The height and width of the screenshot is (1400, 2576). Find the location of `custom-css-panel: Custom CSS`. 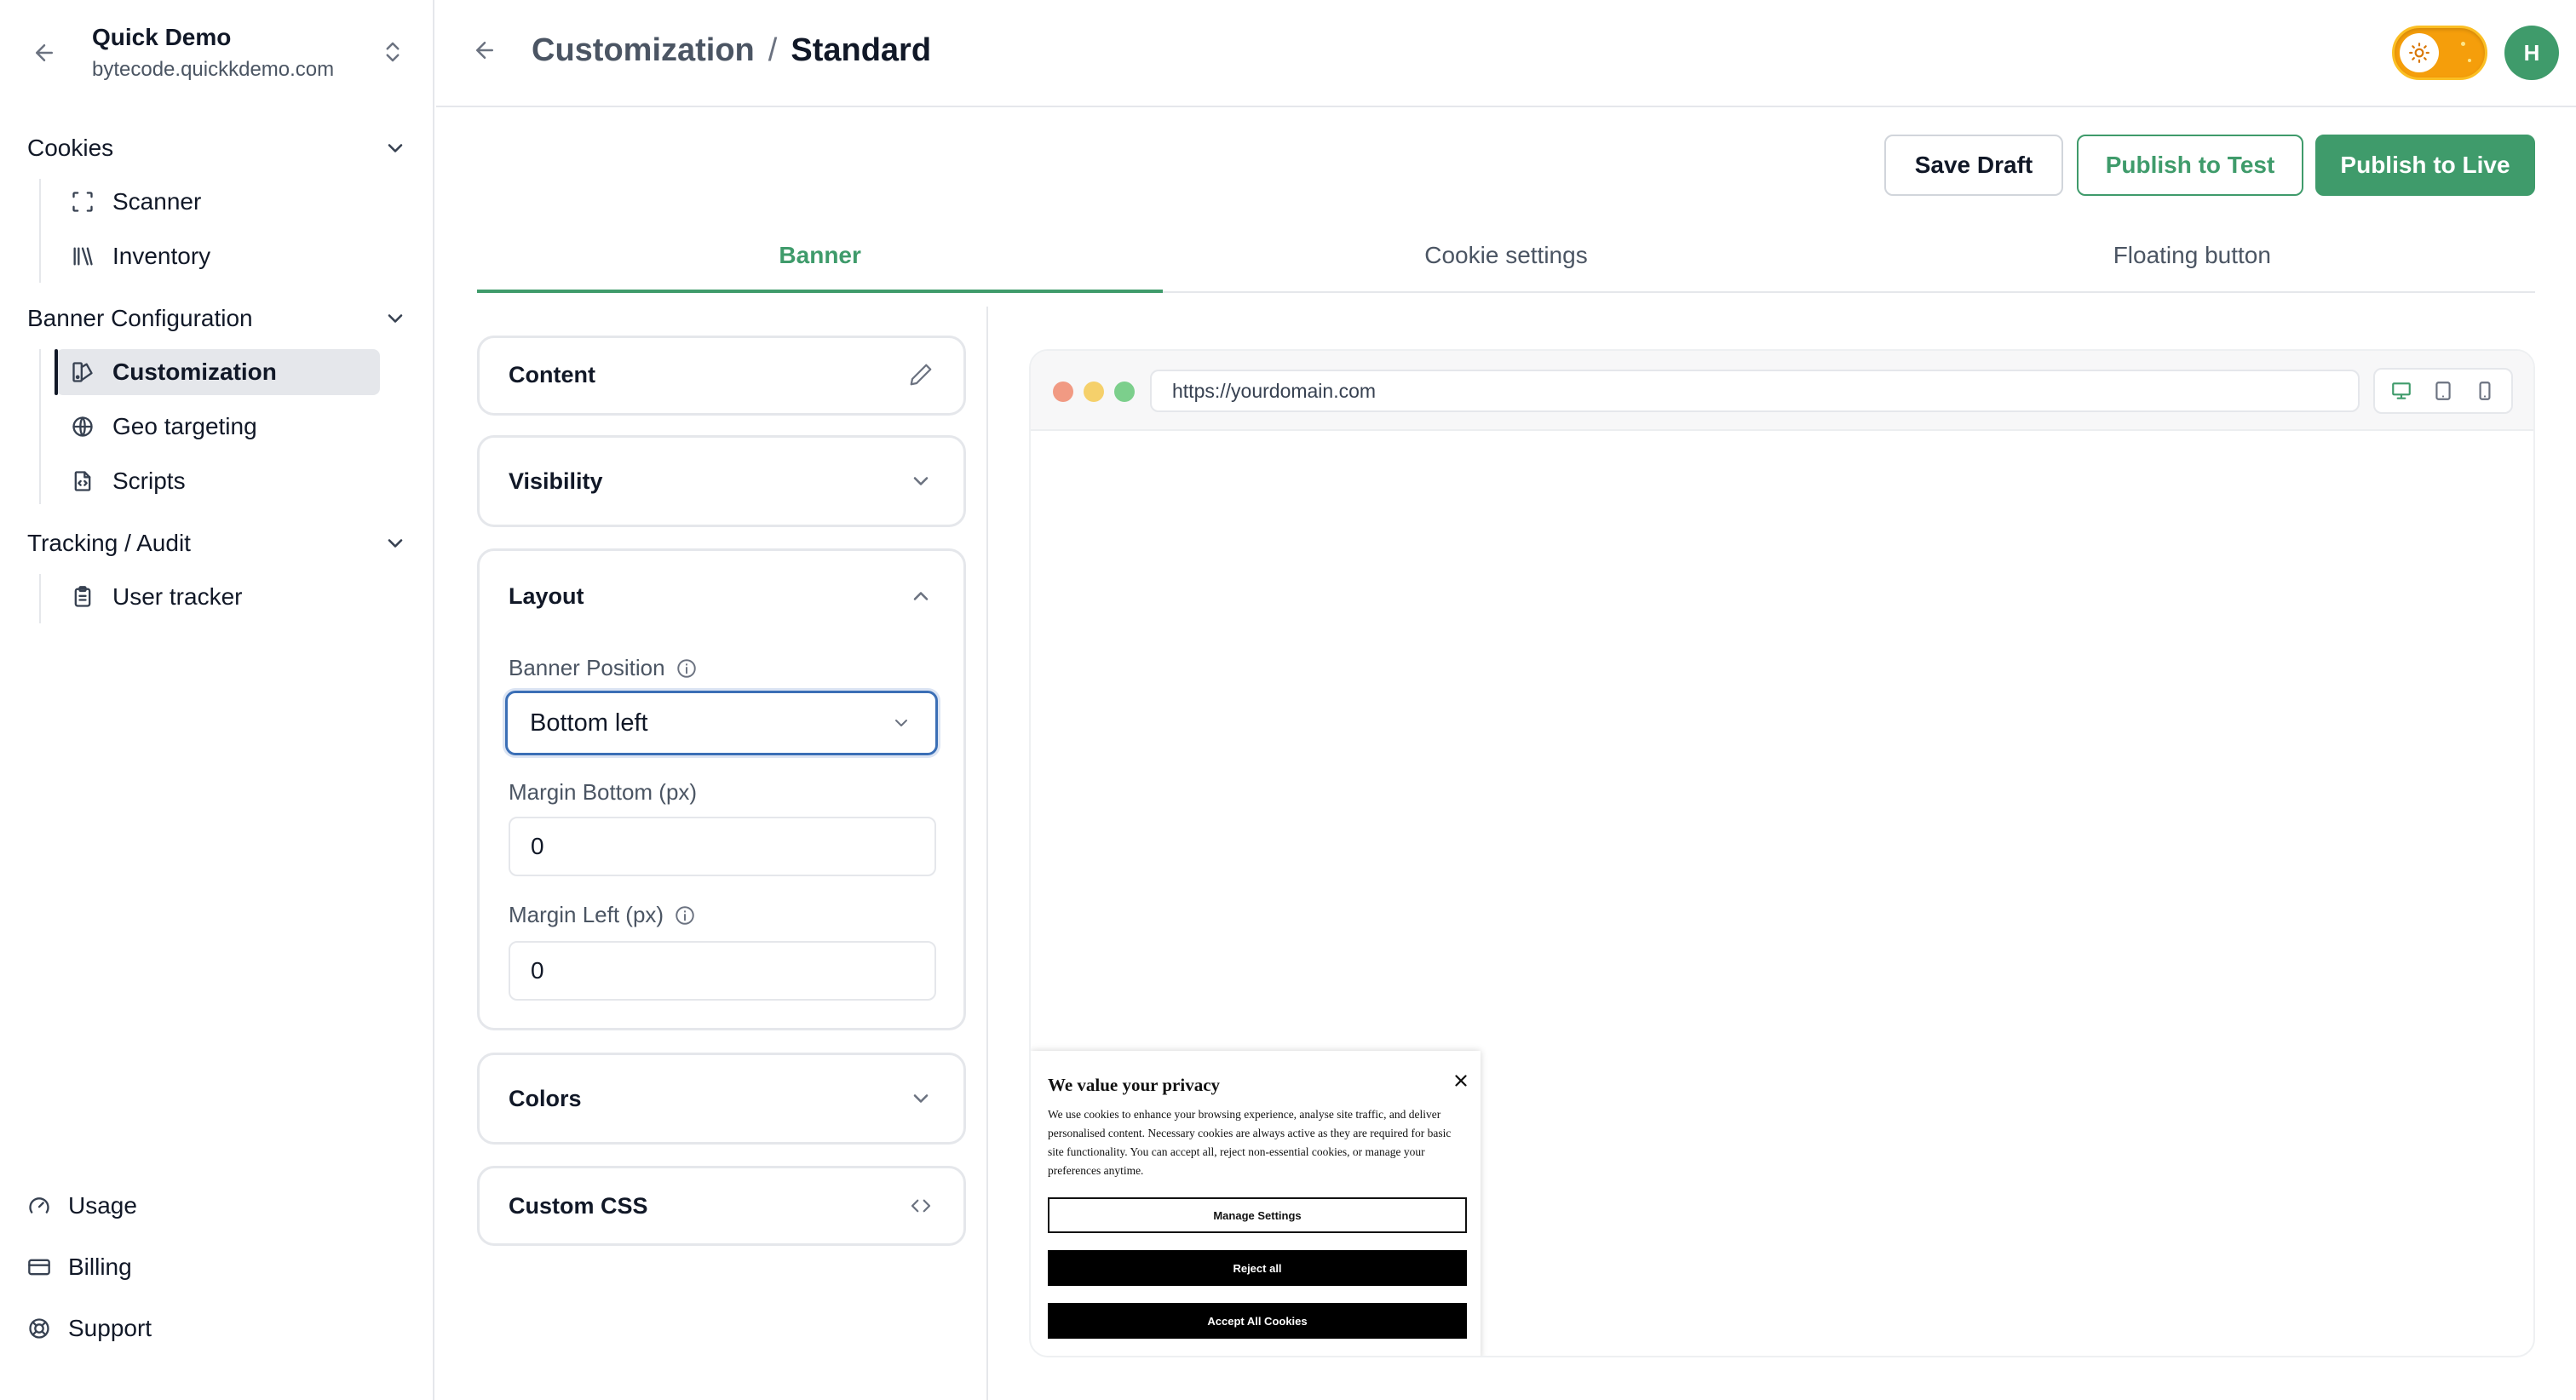

custom-css-panel: Custom CSS is located at coordinates (721, 1206).